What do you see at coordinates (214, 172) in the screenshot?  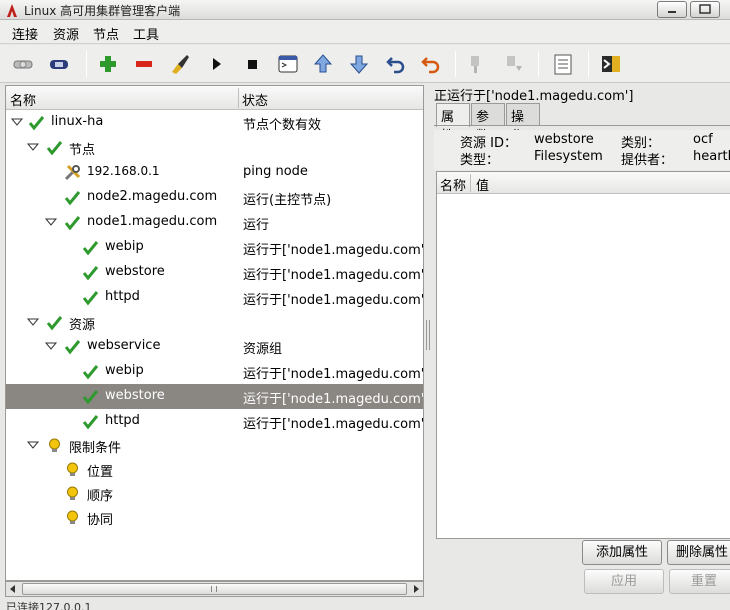 I see `tree-row-ping-node: 192.168.0.1 ping node` at bounding box center [214, 172].